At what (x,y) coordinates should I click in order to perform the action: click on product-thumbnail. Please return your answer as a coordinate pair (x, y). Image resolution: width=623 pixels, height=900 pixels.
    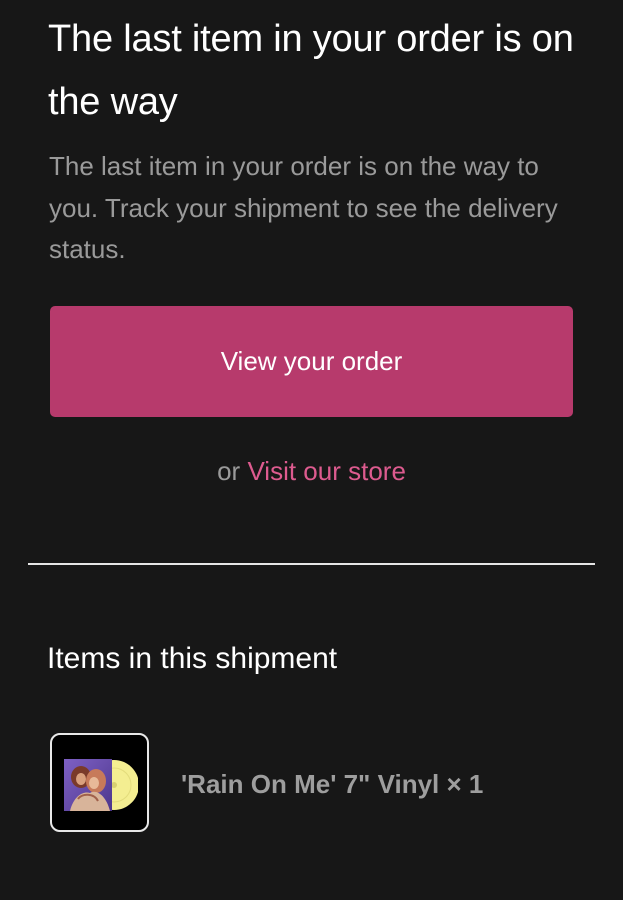
    Looking at the image, I should click on (99, 782).